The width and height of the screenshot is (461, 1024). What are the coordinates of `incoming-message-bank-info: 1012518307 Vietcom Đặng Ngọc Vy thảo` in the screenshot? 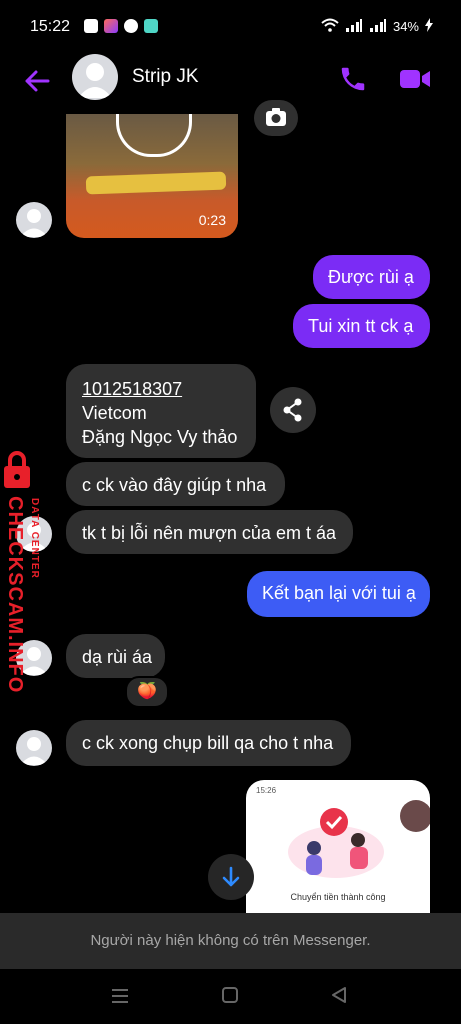 It's located at (161, 411).